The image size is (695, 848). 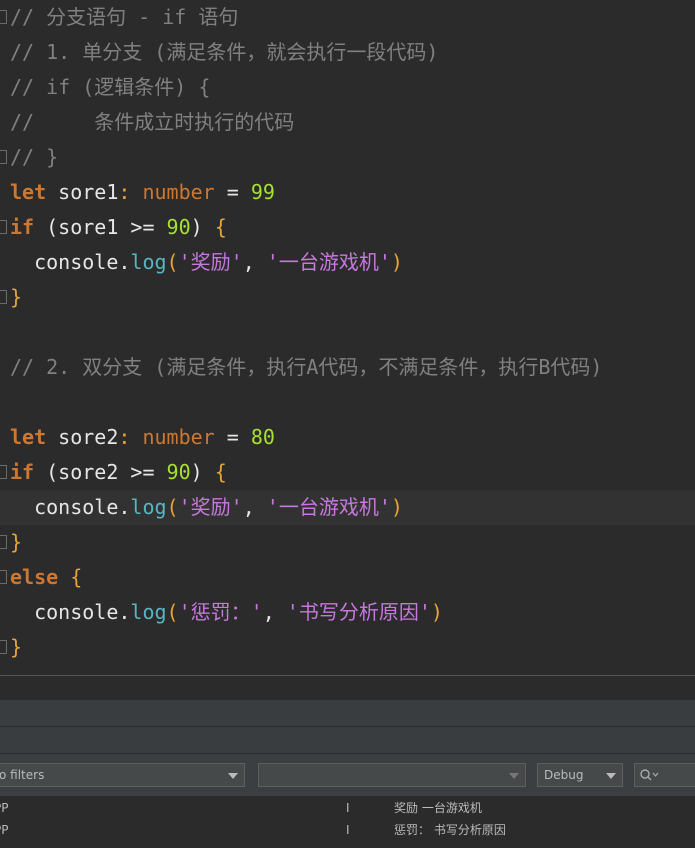 What do you see at coordinates (347, 87) in the screenshot?
I see `code-line: // if (逻辑条件) {` at bounding box center [347, 87].